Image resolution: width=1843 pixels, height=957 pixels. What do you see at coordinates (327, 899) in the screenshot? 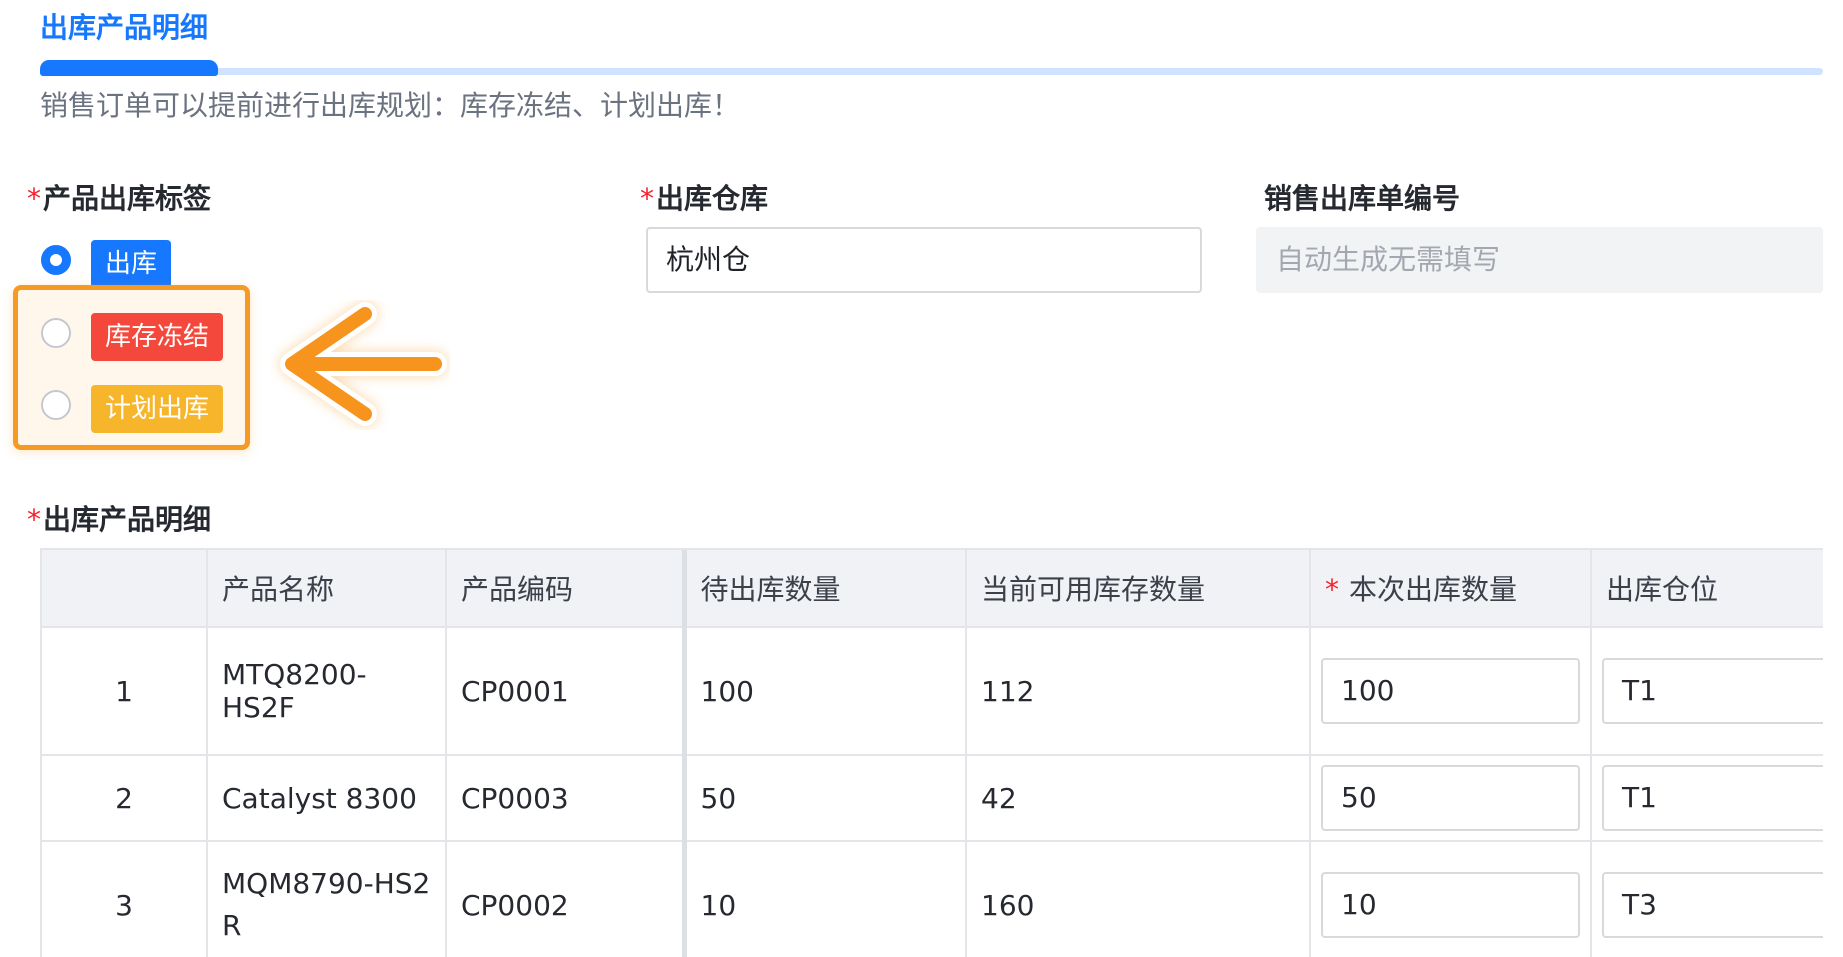
I see `product-name: MQM8790-HS2R` at bounding box center [327, 899].